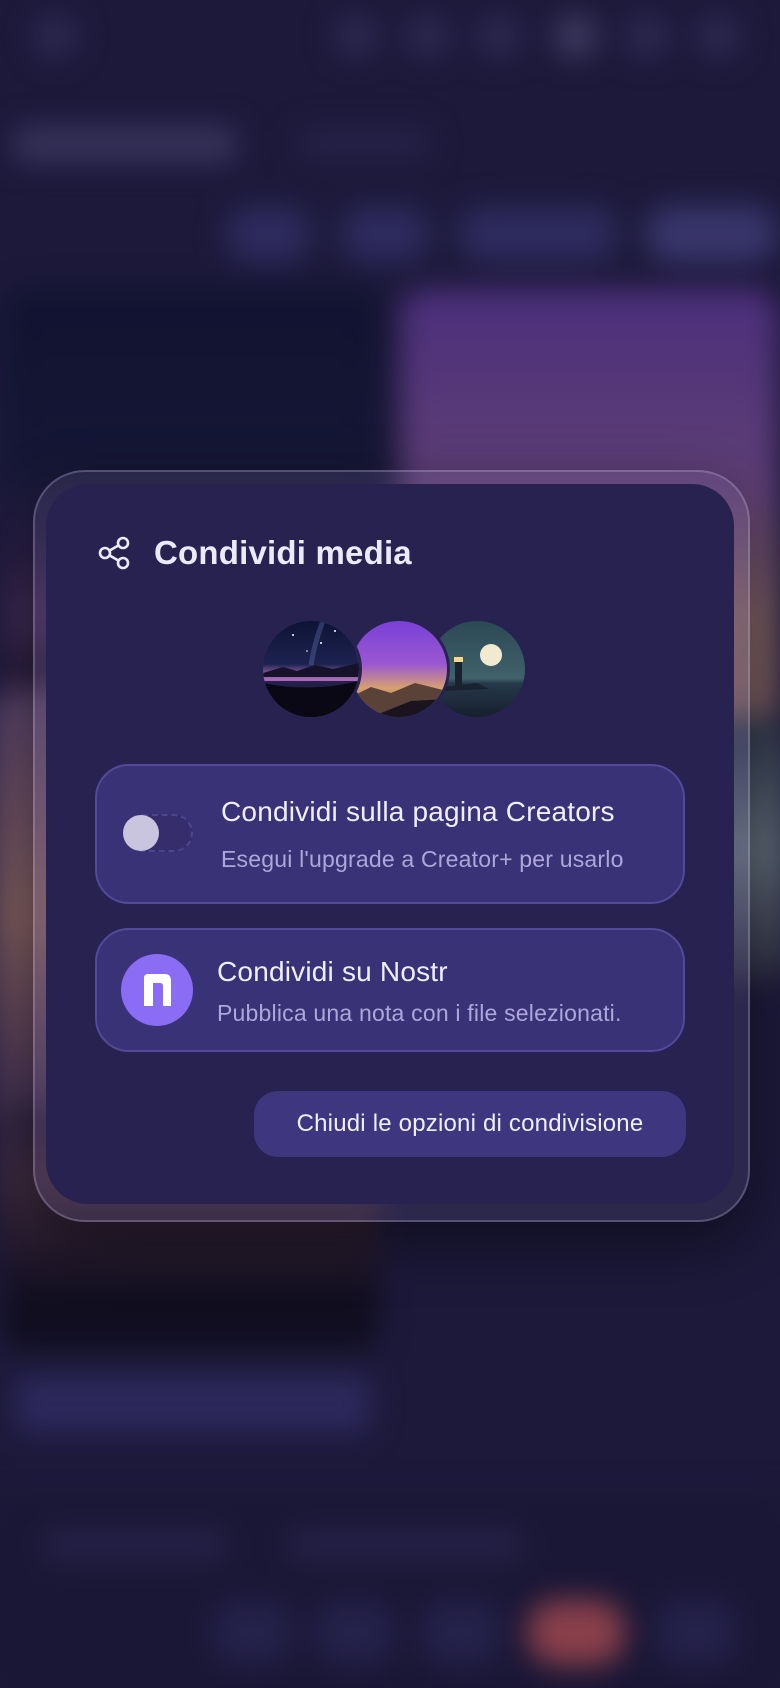  Describe the element at coordinates (470, 1124) in the screenshot. I see `close-share-options-button: Chiudi le opzioni di condivisione` at that location.